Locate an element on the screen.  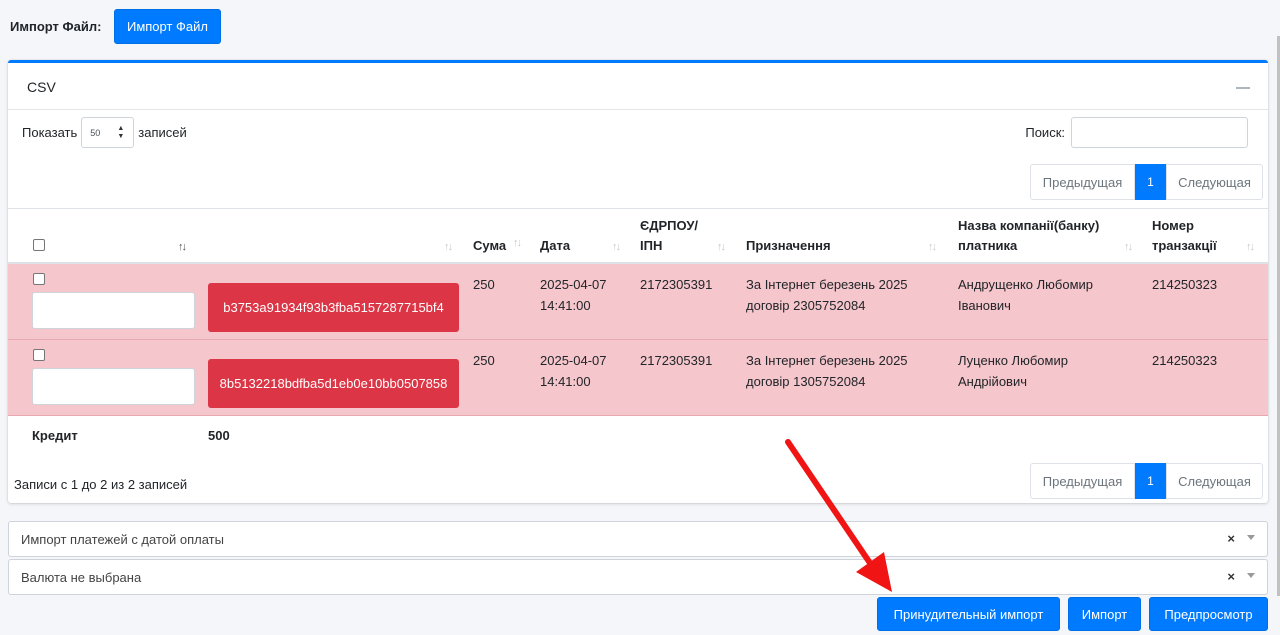
column-header-purpose: Призначення ↑↓ is located at coordinates (846, 237).